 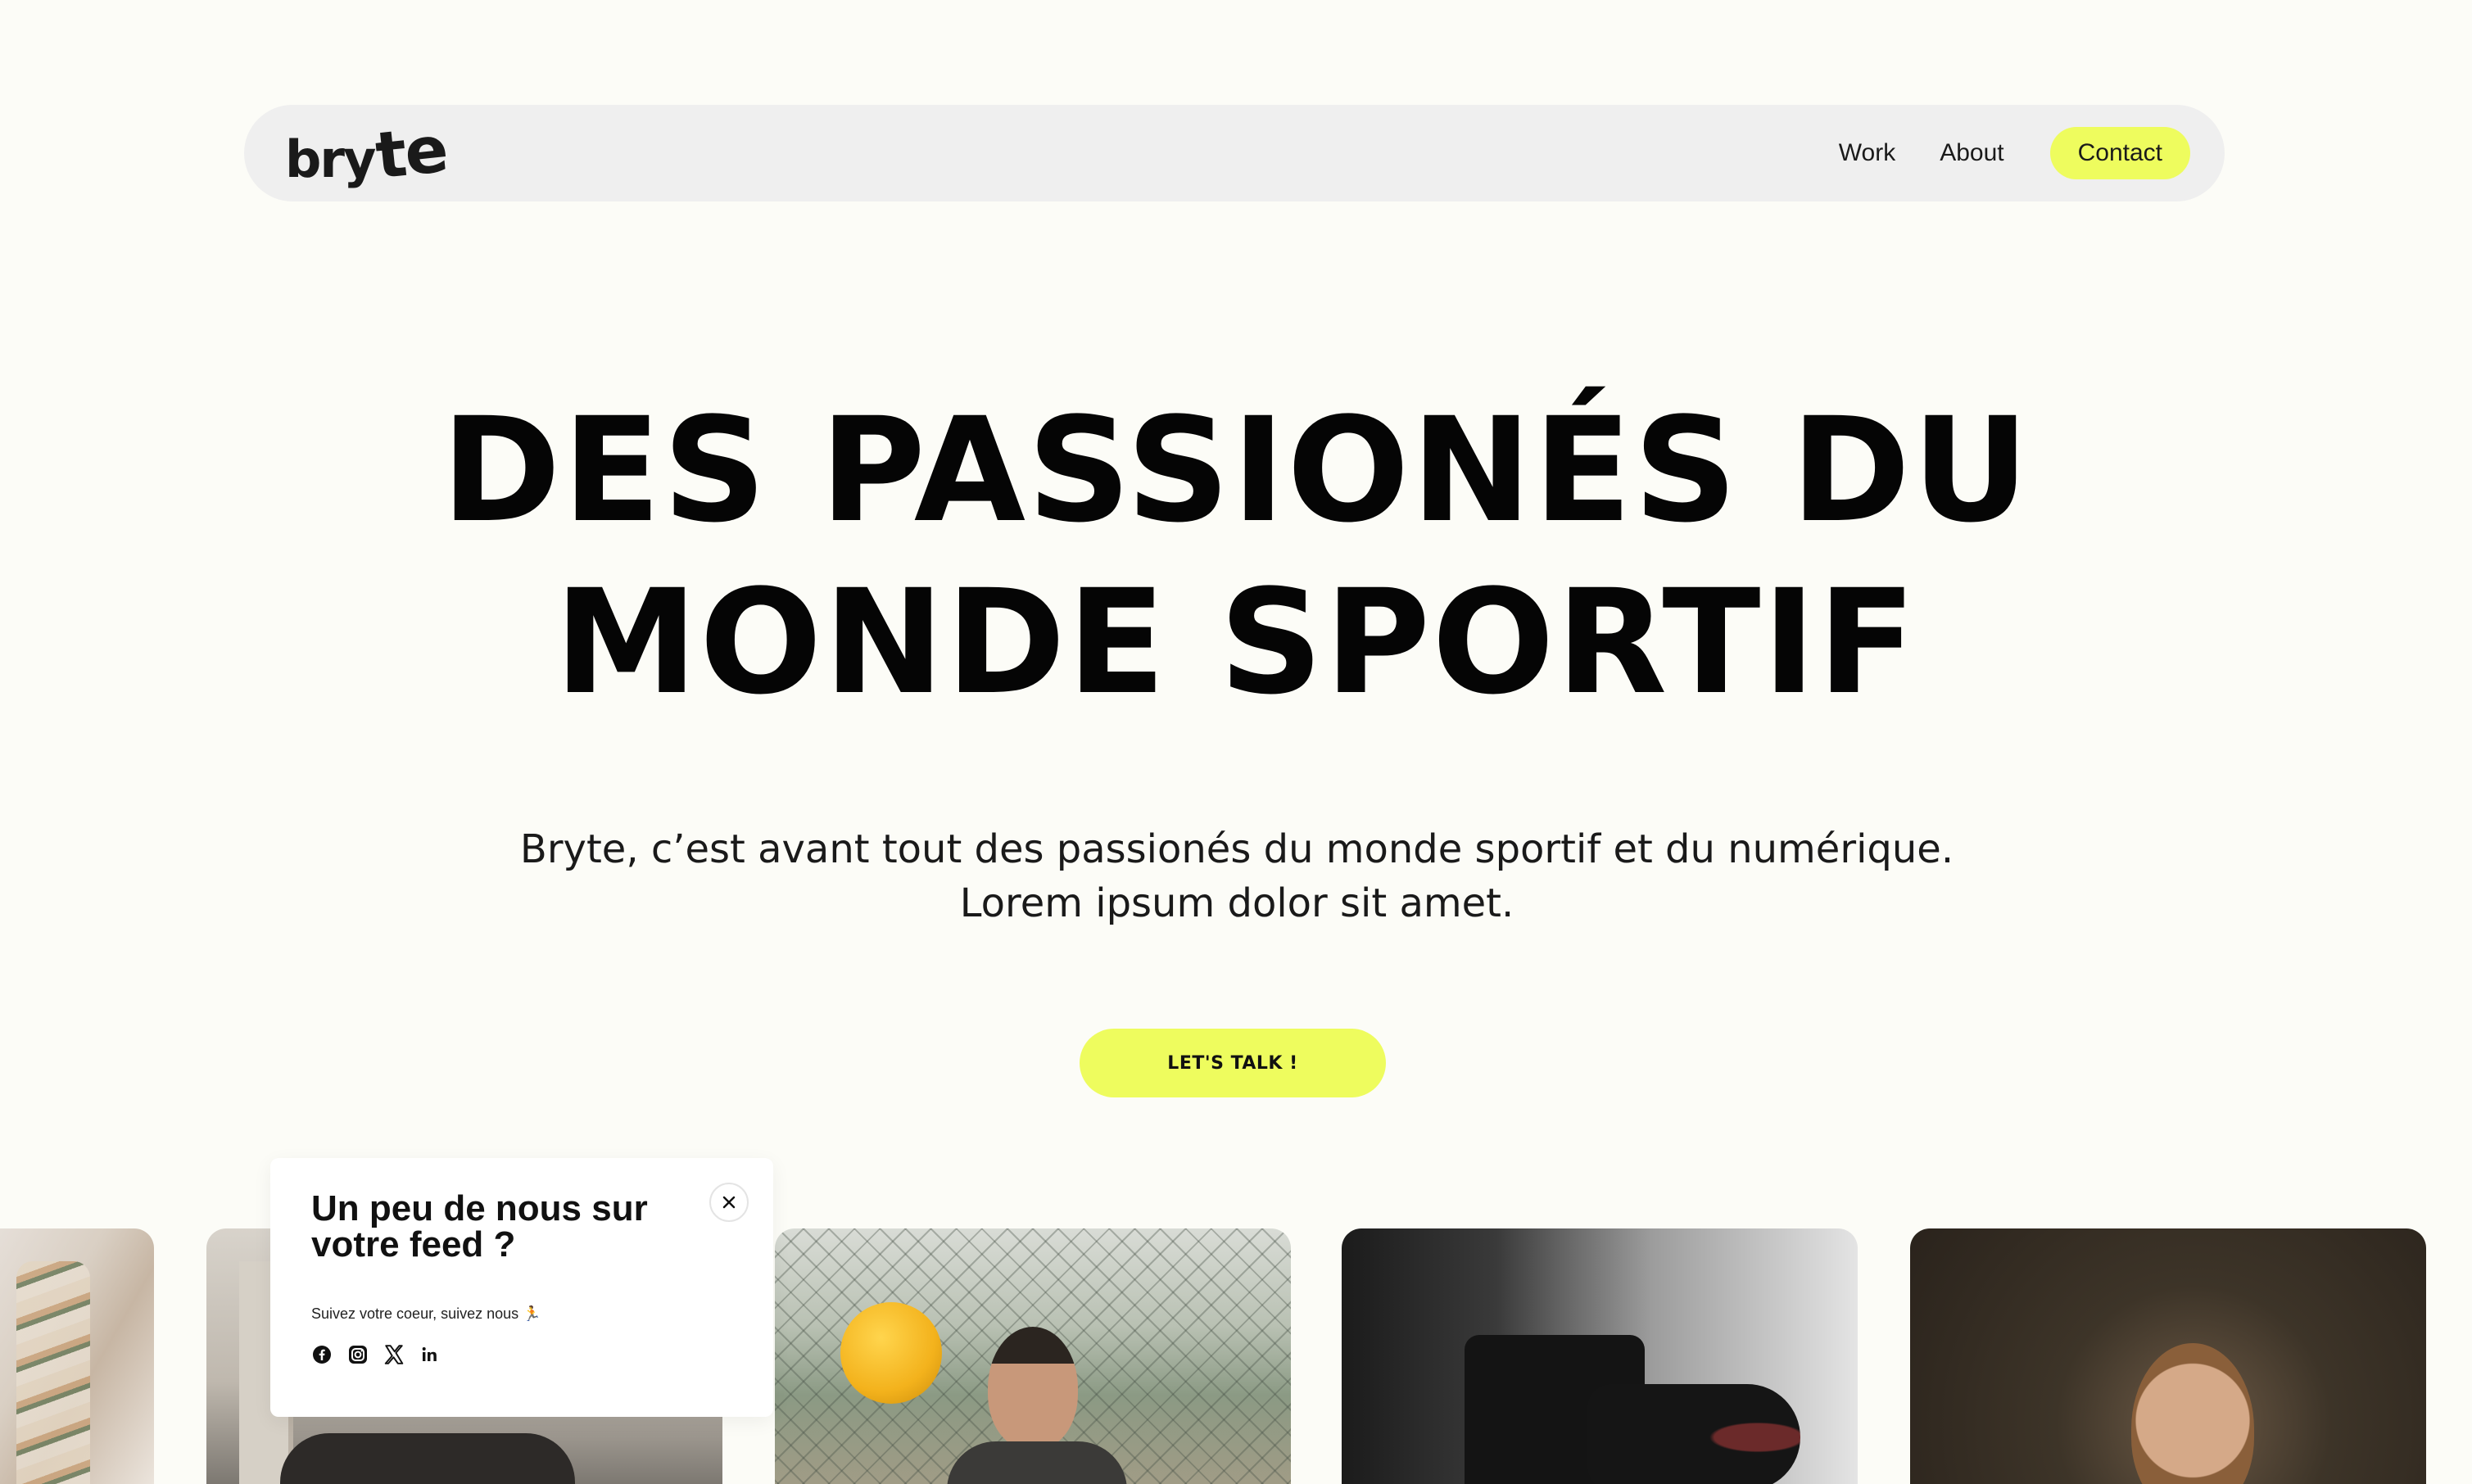 What do you see at coordinates (1033, 1388) in the screenshot?
I see `person-head` at bounding box center [1033, 1388].